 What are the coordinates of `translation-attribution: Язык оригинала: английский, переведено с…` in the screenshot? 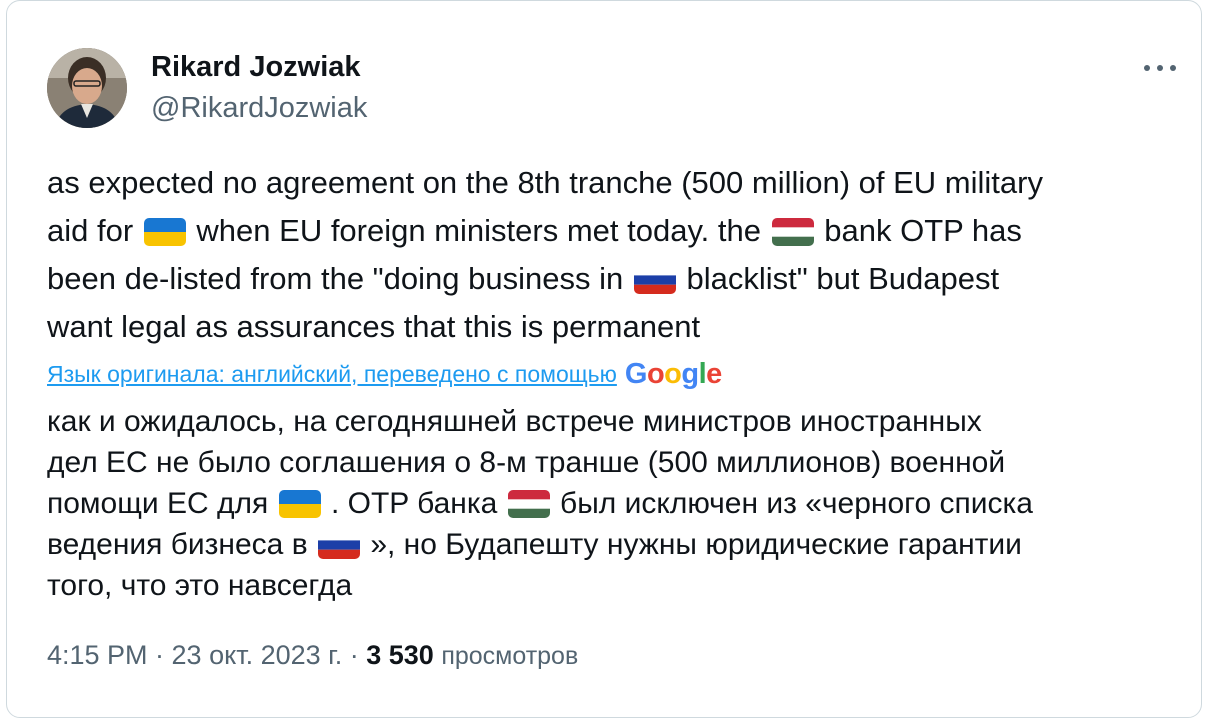 It's located at (384, 374).